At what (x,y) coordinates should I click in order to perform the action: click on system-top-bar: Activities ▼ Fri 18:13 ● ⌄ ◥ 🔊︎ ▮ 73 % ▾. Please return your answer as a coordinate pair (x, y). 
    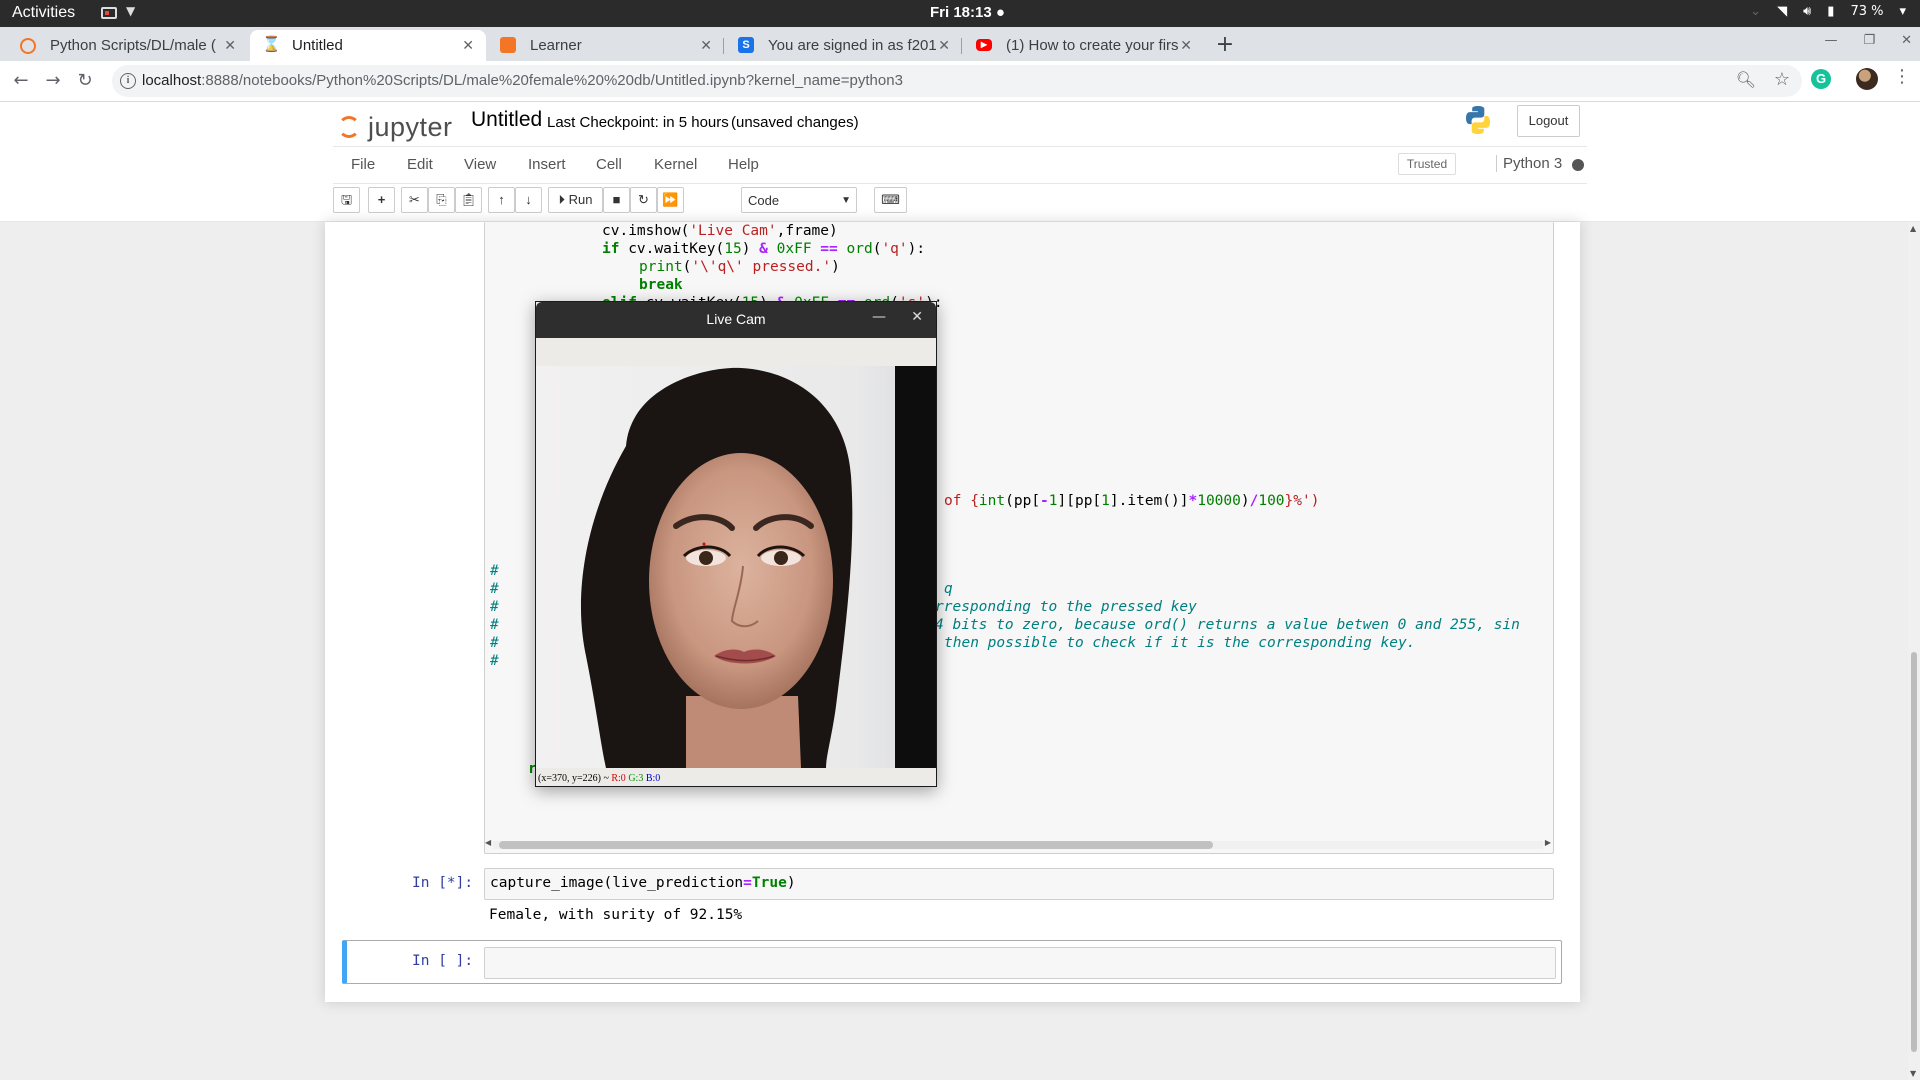
    Looking at the image, I should click on (960, 13).